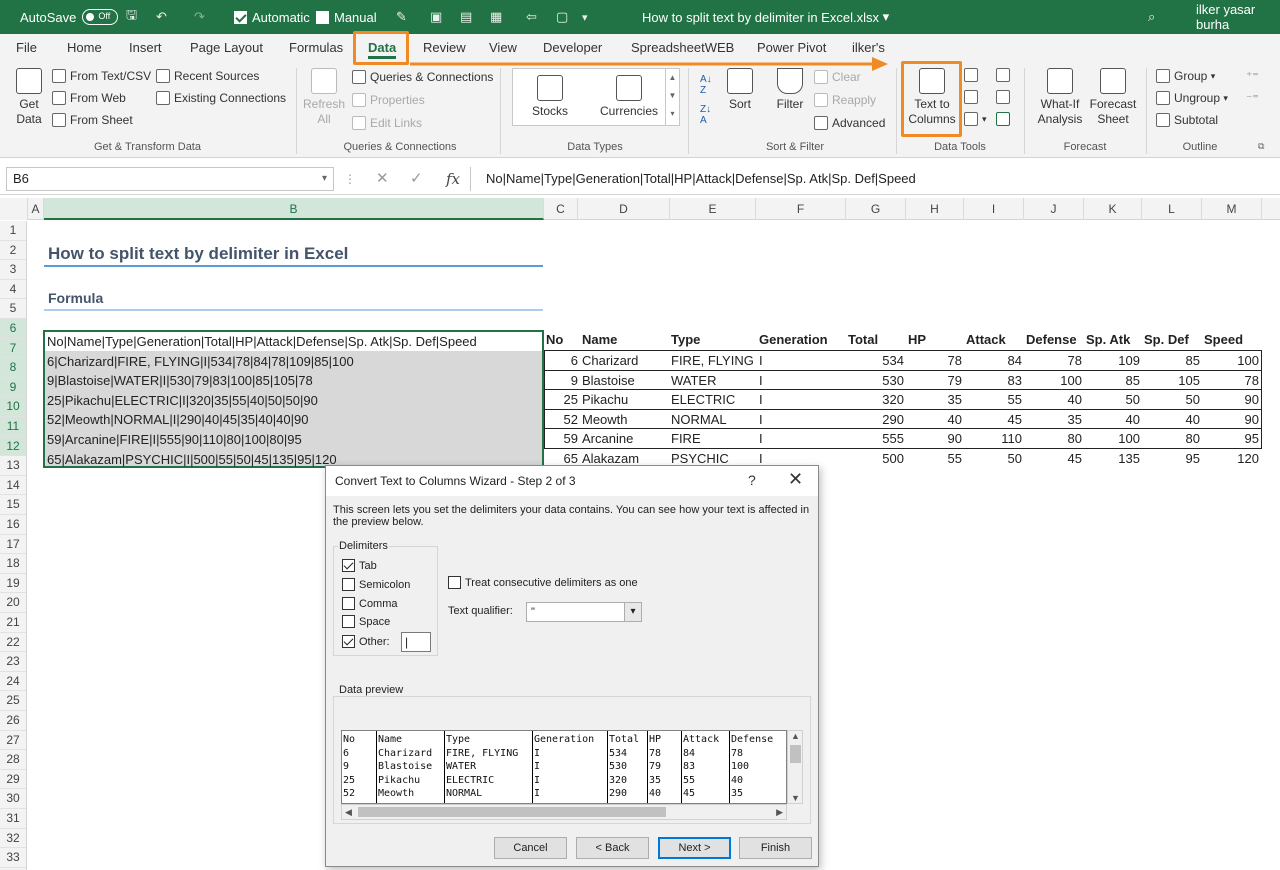 The width and height of the screenshot is (1280, 870). Describe the element at coordinates (845, 100) in the screenshot. I see `reapply-button: Reapply` at that location.